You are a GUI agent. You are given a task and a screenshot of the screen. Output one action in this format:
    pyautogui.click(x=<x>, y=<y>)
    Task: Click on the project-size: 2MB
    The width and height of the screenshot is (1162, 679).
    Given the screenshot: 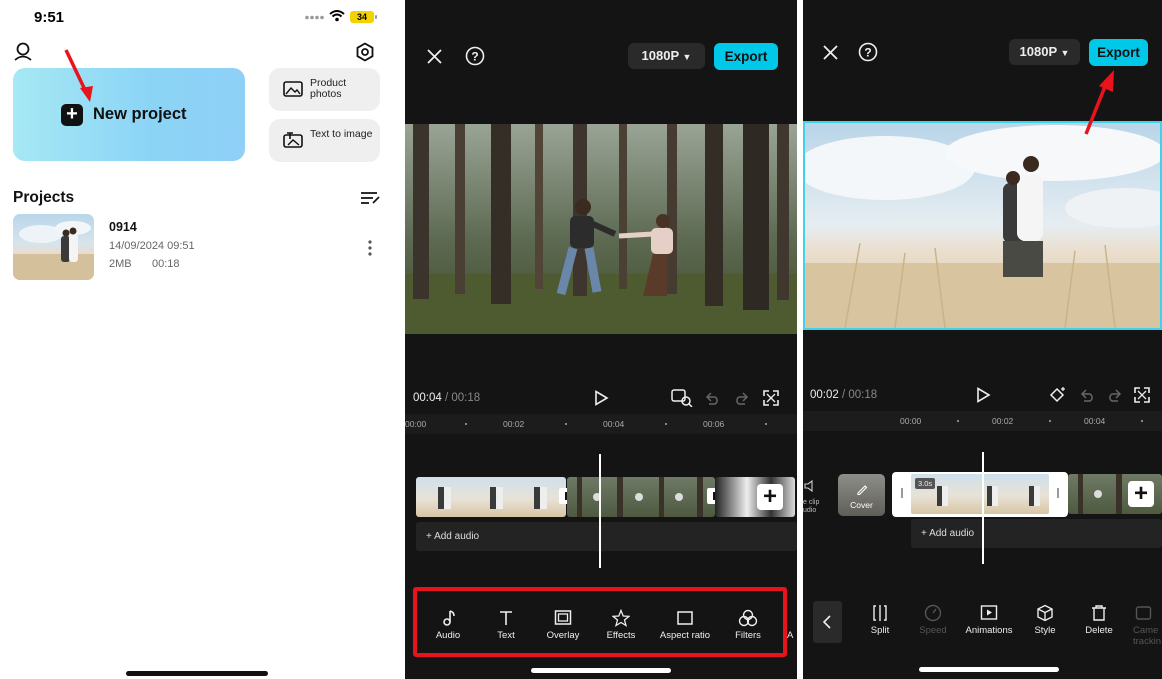 What is the action you would take?
    pyautogui.click(x=120, y=264)
    